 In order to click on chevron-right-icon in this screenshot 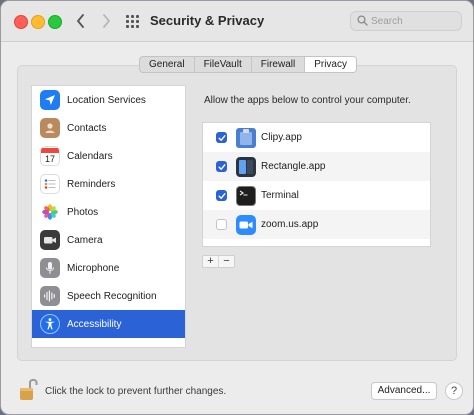, I will do `click(106, 21)`.